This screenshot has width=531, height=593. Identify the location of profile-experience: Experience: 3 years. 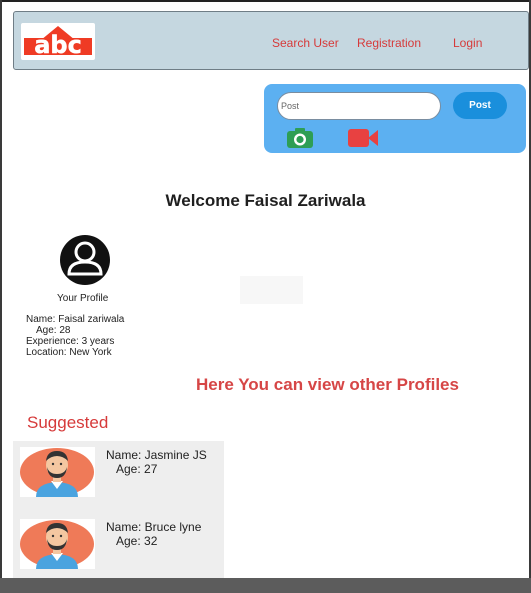
(70, 341).